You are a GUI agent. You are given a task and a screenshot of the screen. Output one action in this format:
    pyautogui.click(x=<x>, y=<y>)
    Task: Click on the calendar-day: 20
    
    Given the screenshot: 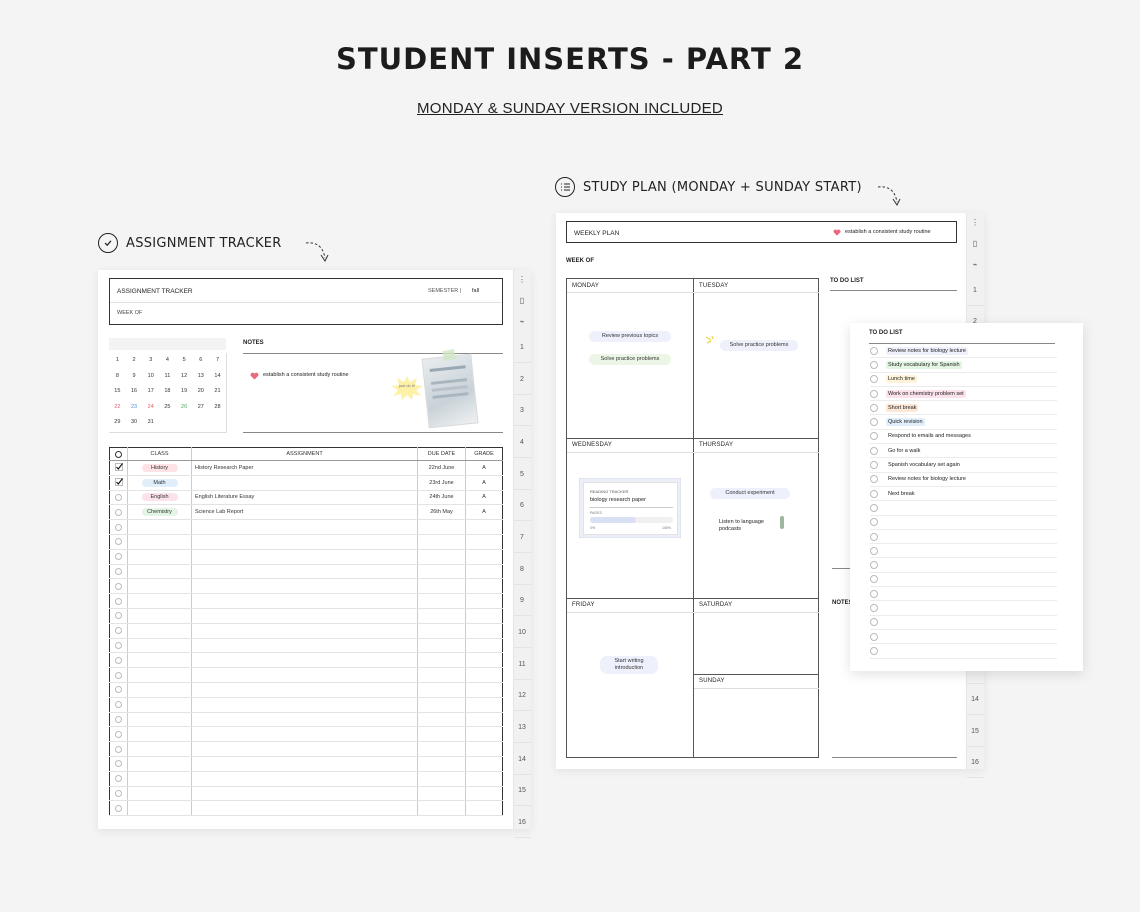 What is the action you would take?
    pyautogui.click(x=200, y=392)
    